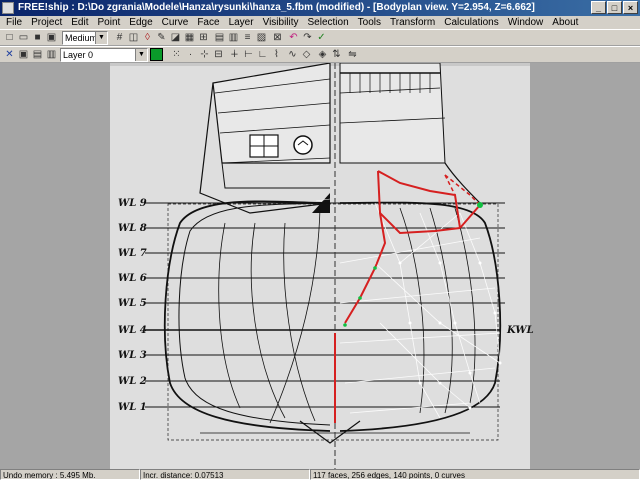 The height and width of the screenshot is (480, 640). I want to click on menu-calculations: Calculations, so click(471, 22).